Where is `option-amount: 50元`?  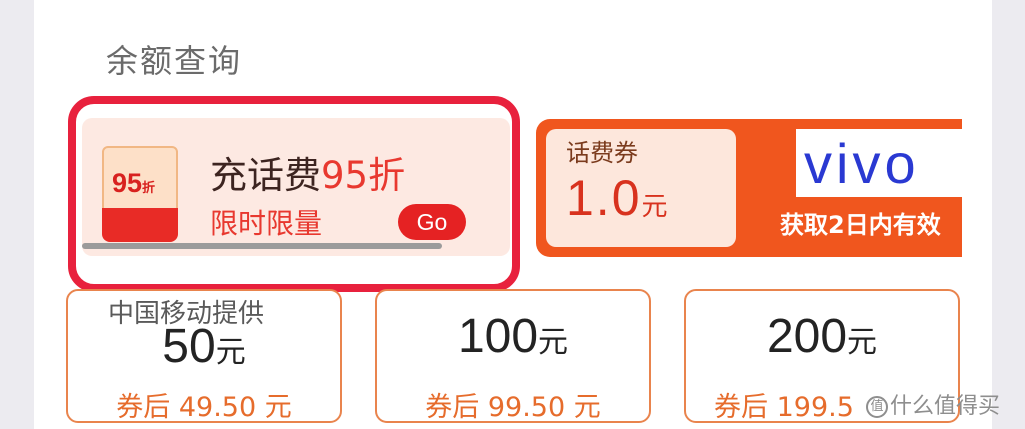
option-amount: 50元 is located at coordinates (204, 346).